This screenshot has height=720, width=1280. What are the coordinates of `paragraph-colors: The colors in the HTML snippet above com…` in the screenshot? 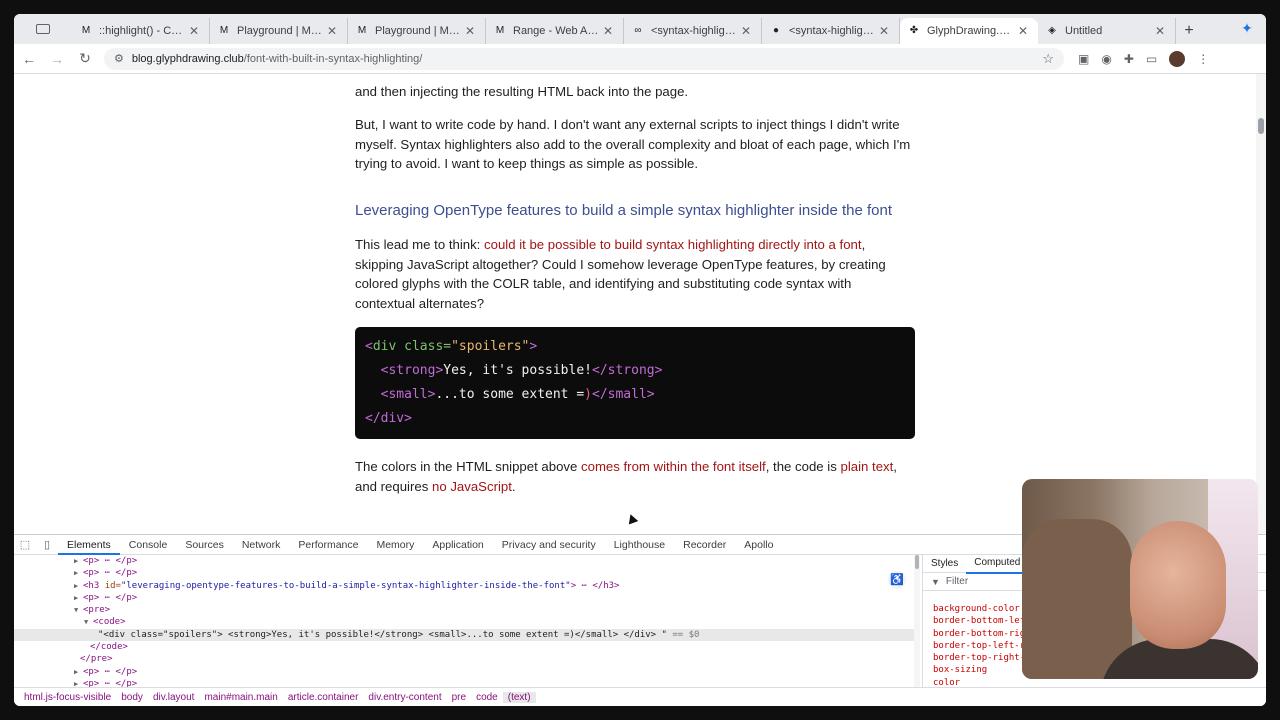 It's located at (635, 476).